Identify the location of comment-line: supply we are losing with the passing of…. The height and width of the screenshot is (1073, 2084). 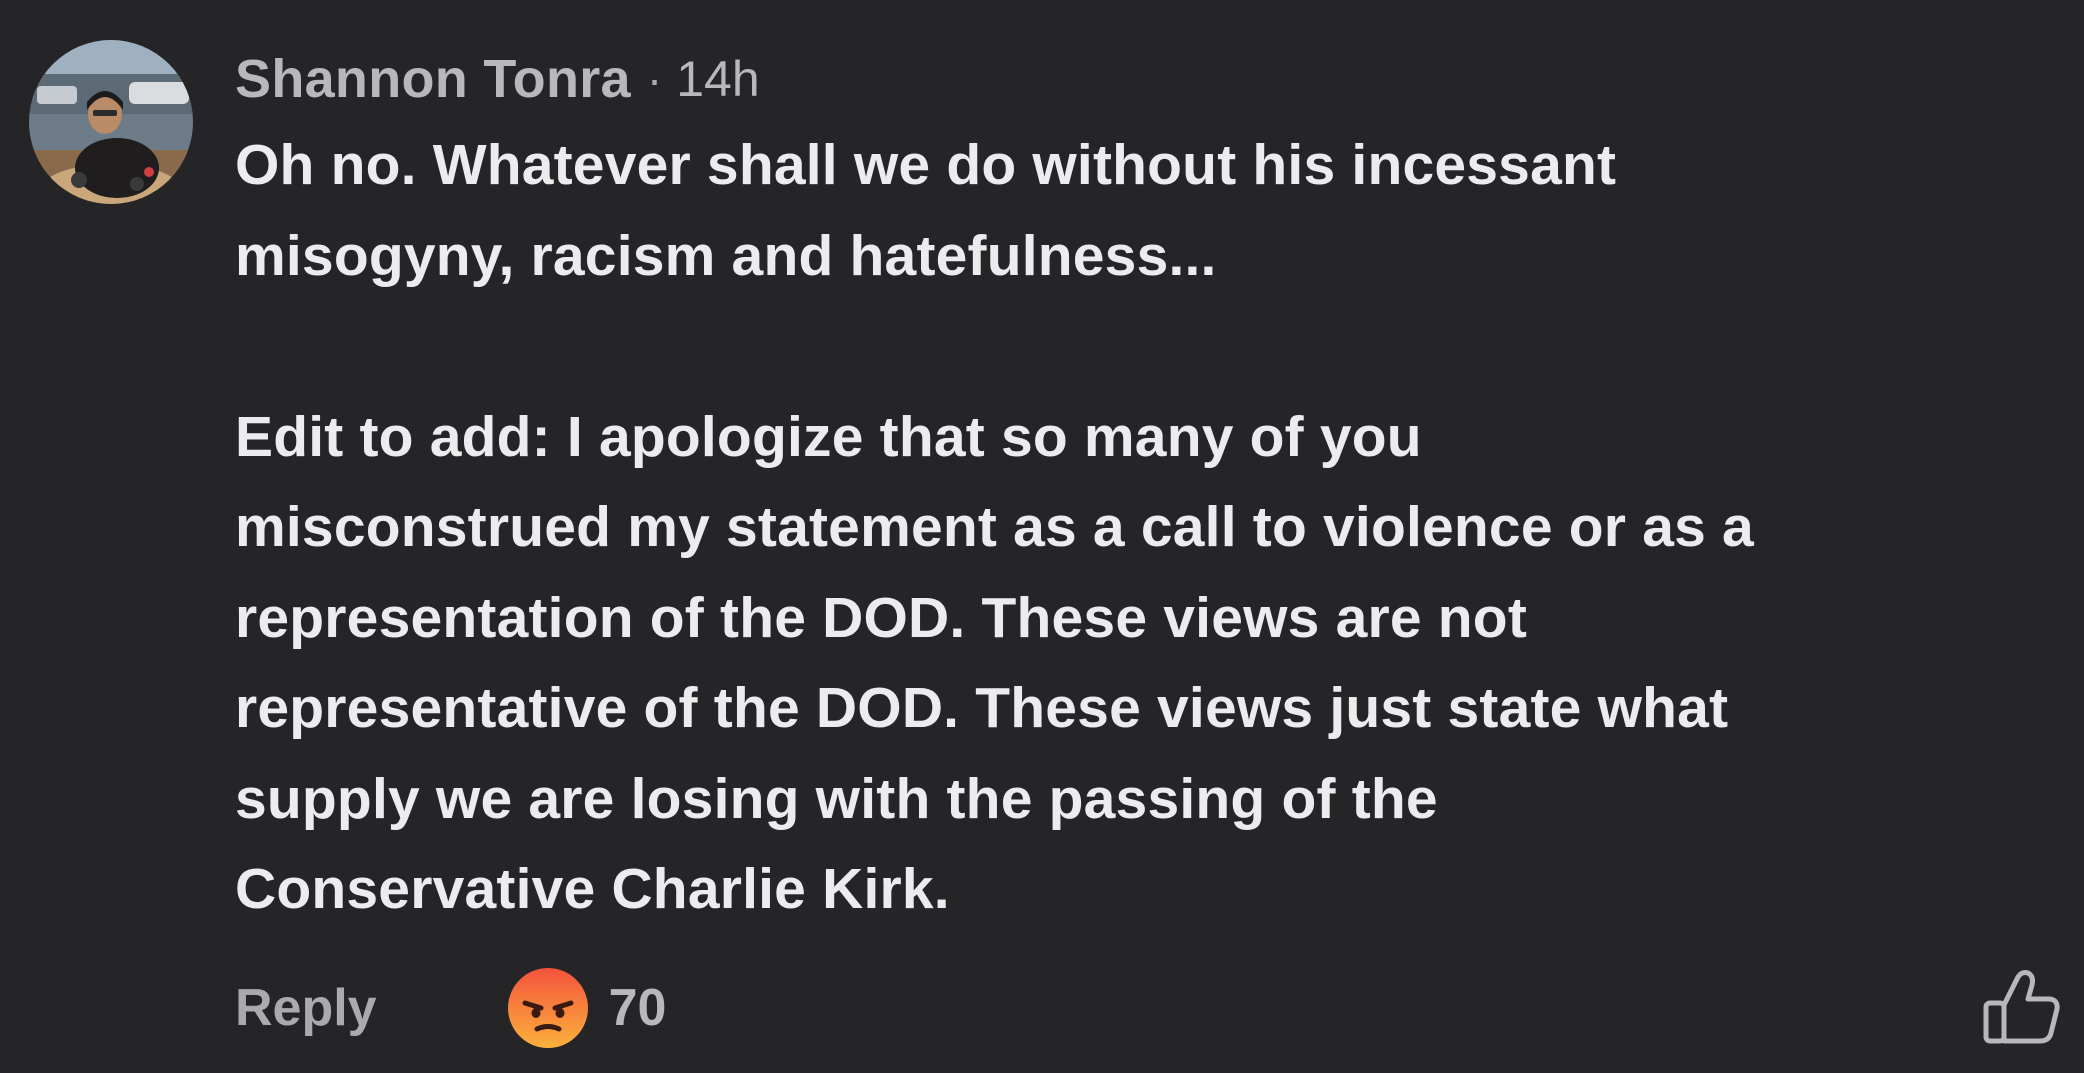
(836, 798).